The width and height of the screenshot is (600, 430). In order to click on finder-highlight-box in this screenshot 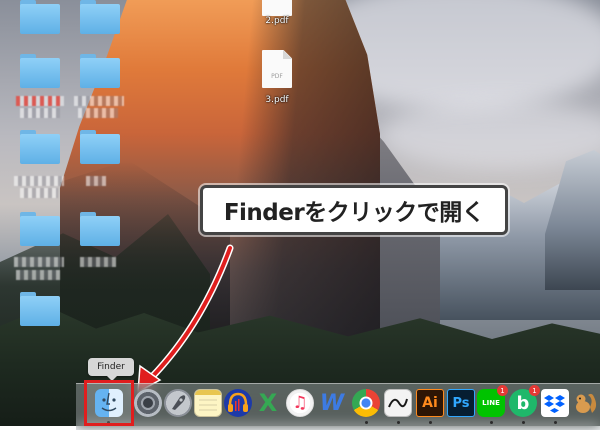, I will do `click(109, 403)`.